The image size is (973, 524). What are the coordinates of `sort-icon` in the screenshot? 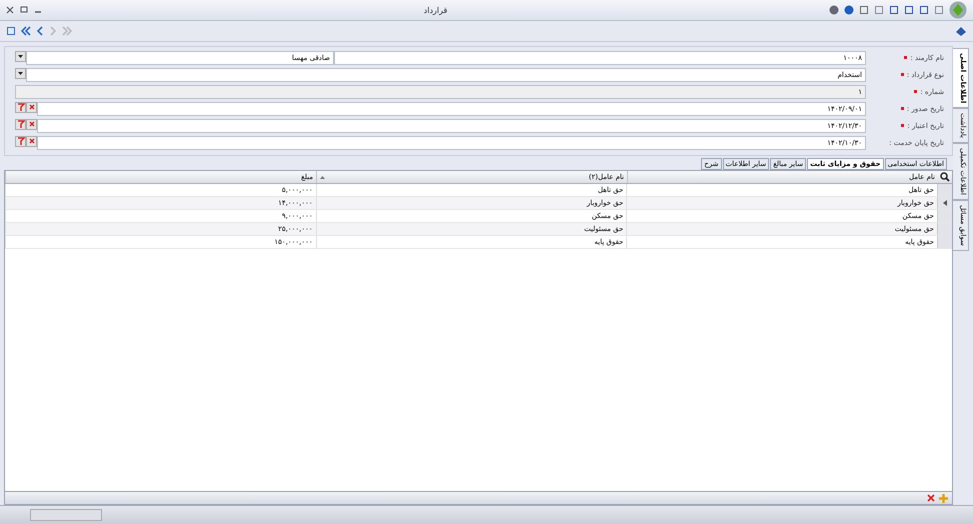 It's located at (322, 177).